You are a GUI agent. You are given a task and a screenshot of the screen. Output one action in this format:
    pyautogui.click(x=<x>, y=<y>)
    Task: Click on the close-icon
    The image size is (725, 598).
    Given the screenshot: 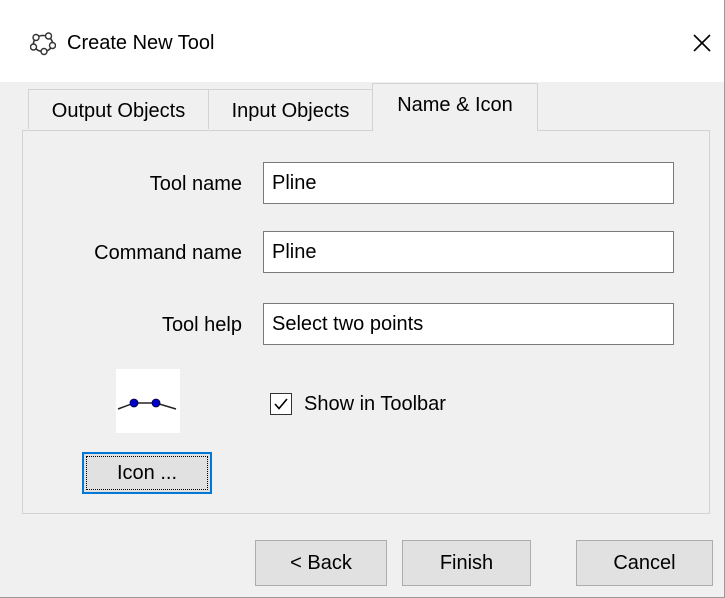 What is the action you would take?
    pyautogui.click(x=702, y=42)
    